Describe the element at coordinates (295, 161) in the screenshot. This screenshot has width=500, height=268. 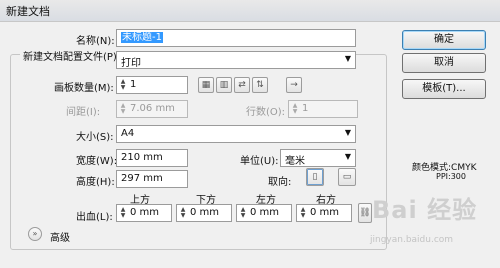
I see `units-value: 毫米` at that location.